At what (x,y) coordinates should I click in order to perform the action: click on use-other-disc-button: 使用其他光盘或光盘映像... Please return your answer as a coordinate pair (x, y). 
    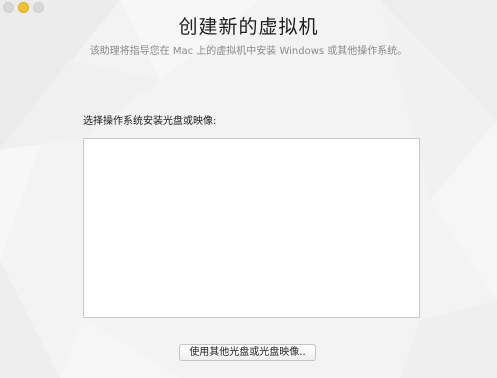
    Looking at the image, I should click on (247, 352).